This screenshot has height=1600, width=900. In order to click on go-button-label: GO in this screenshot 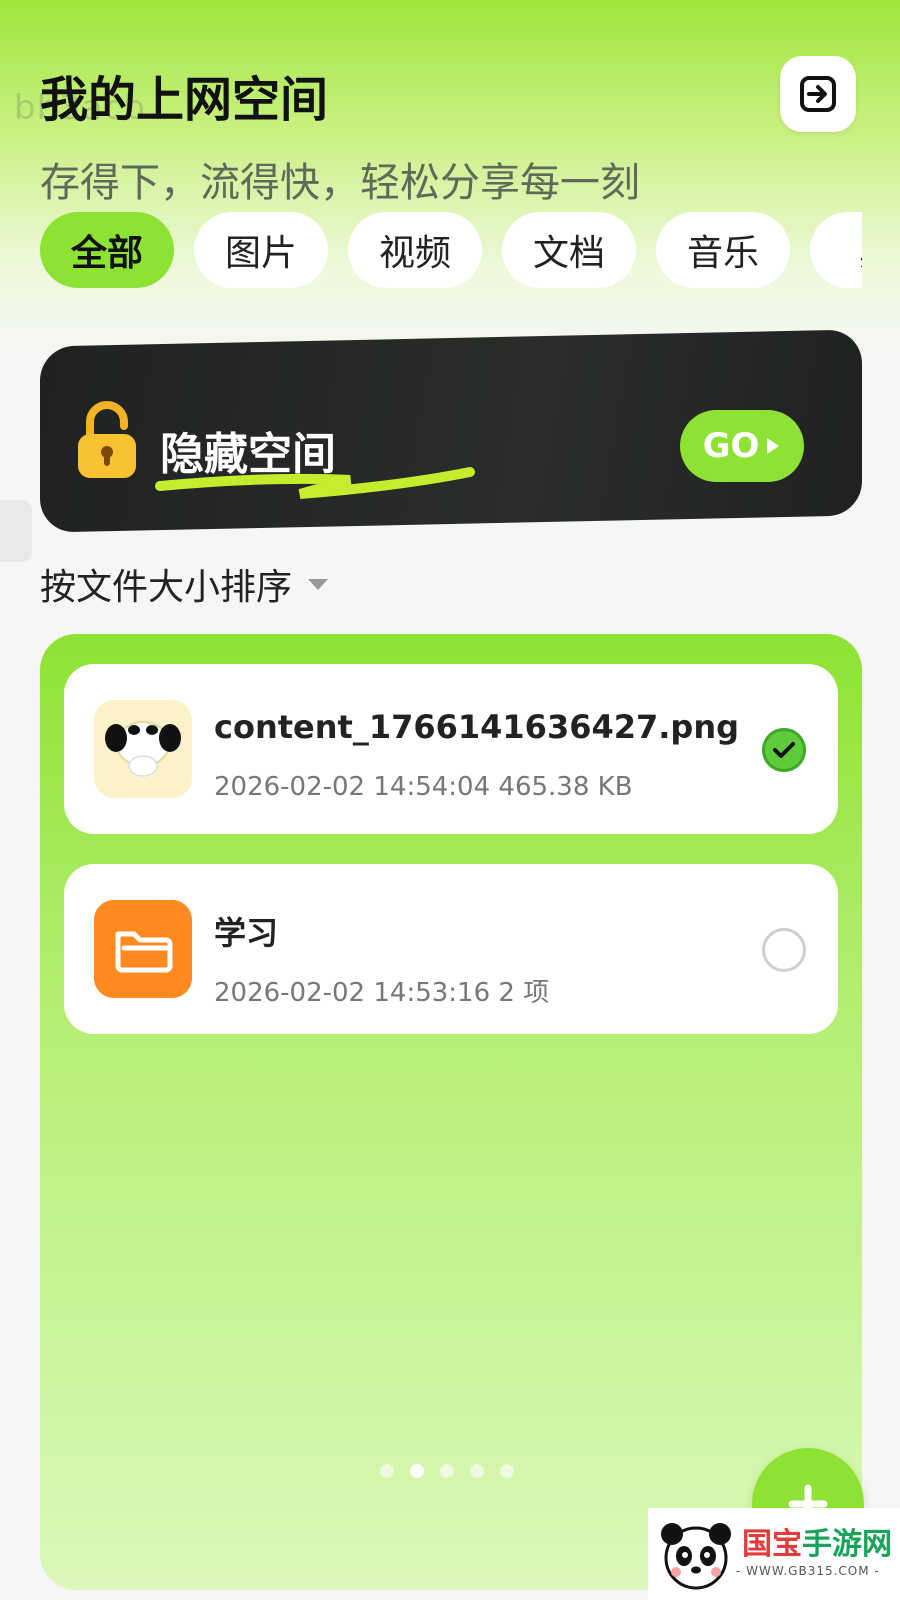, I will do `click(731, 446)`.